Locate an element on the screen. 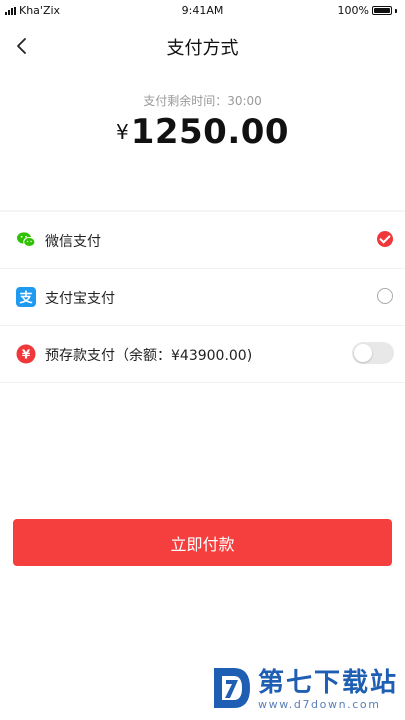 The height and width of the screenshot is (720, 405). svg-text: 支 is located at coordinates (25, 298).